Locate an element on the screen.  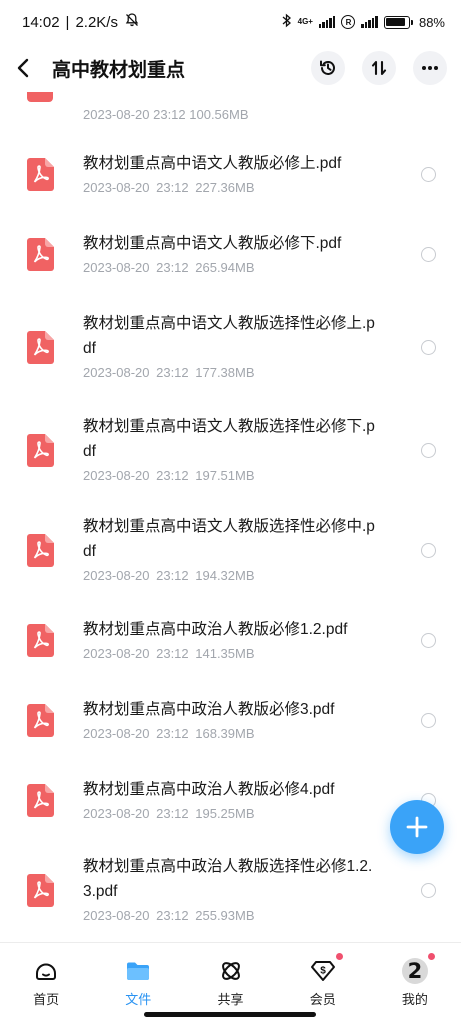
back-icon is located at coordinates (23, 68).